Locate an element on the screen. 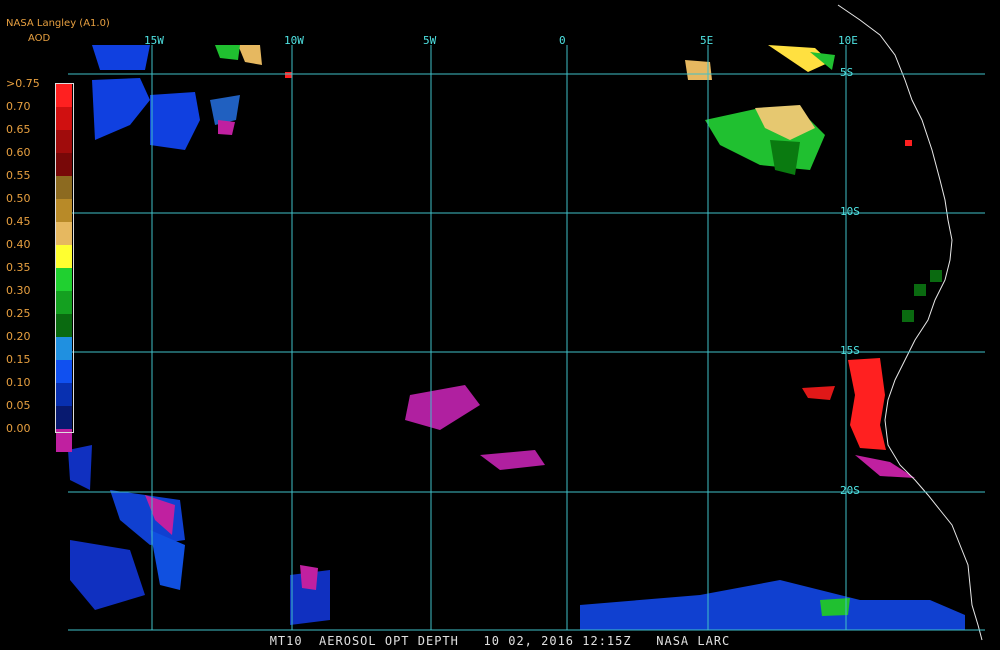  legend-label: 0.40 is located at coordinates (18, 244).